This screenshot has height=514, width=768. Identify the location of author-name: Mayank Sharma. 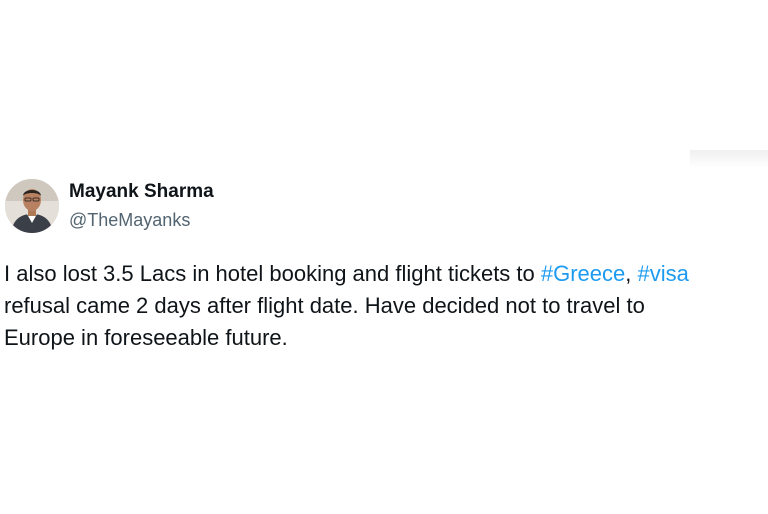
(141, 192).